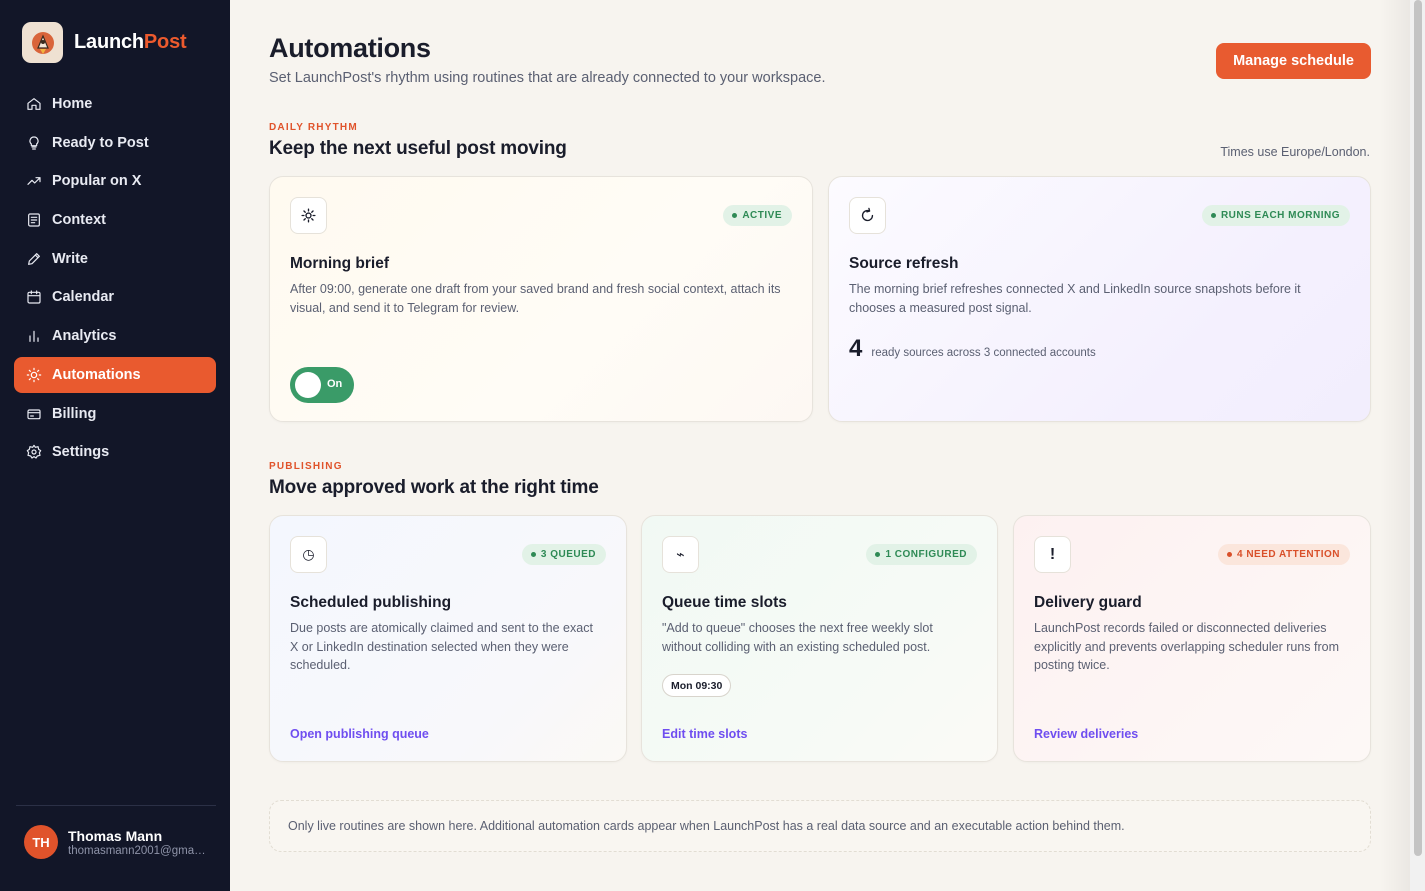 Image resolution: width=1425 pixels, height=891 pixels. I want to click on calendar-icon, so click(34, 297).